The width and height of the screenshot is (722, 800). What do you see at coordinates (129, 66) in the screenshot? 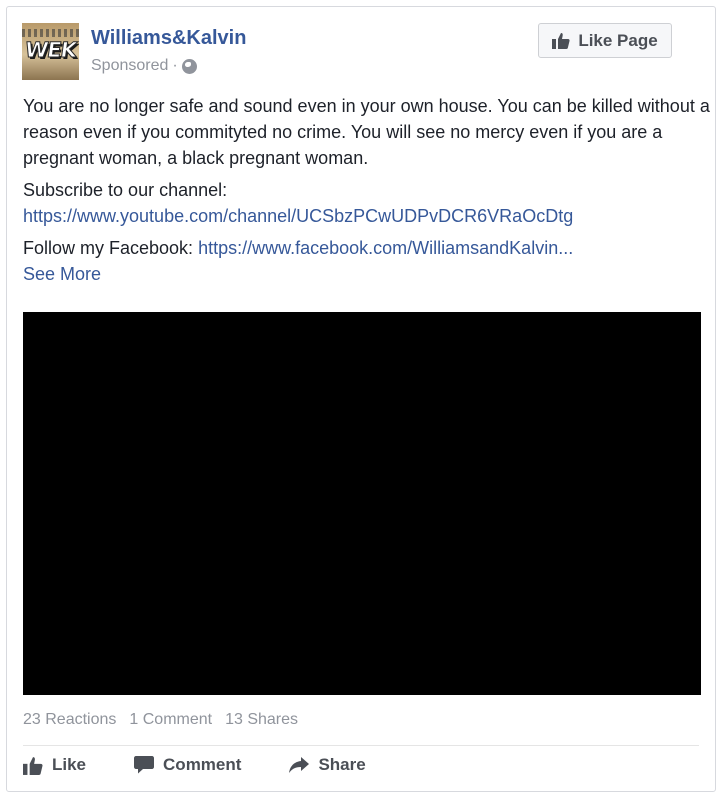
I see `sponsored-label: Sponsored` at bounding box center [129, 66].